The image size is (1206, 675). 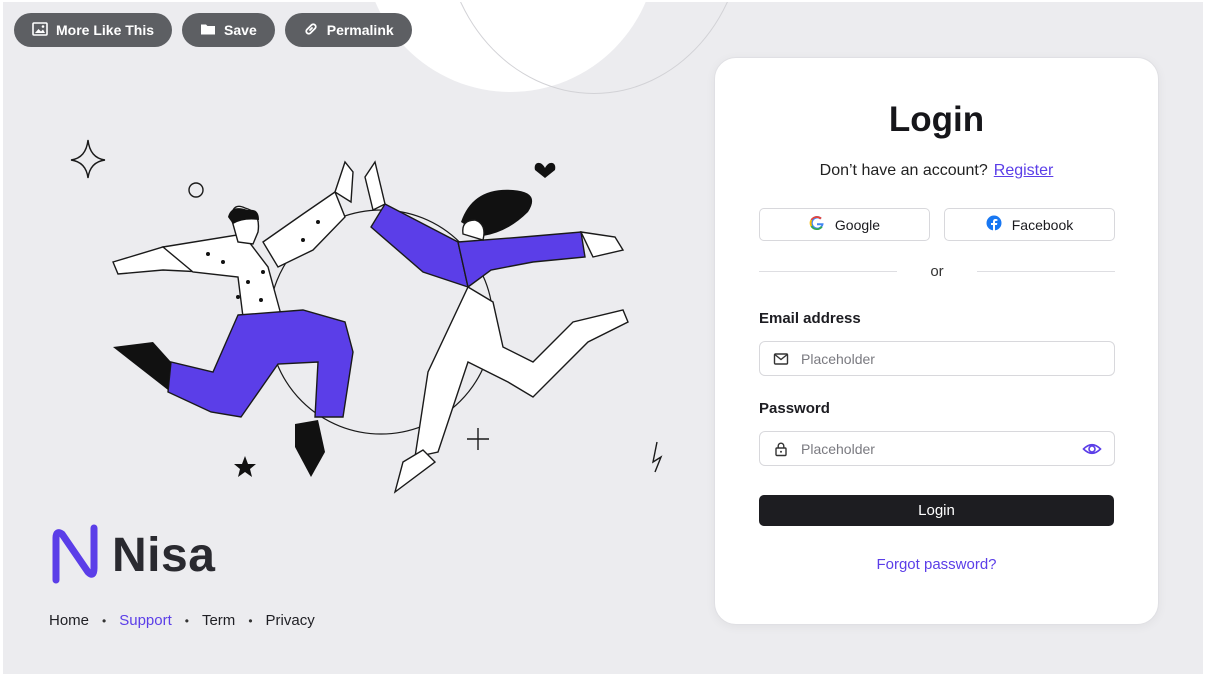 What do you see at coordinates (69, 620) in the screenshot?
I see `footer-link-home: Home` at bounding box center [69, 620].